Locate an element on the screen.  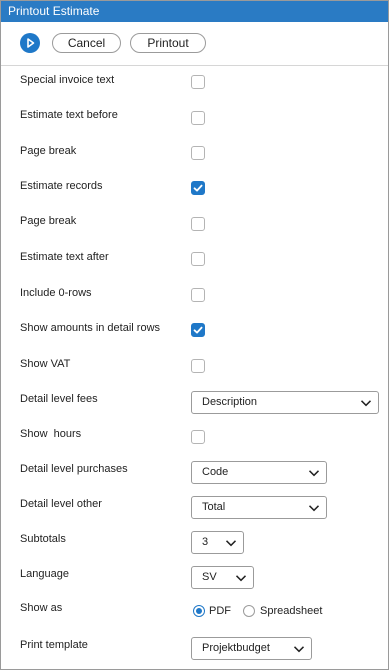
toolbar-divider is located at coordinates (194, 65).